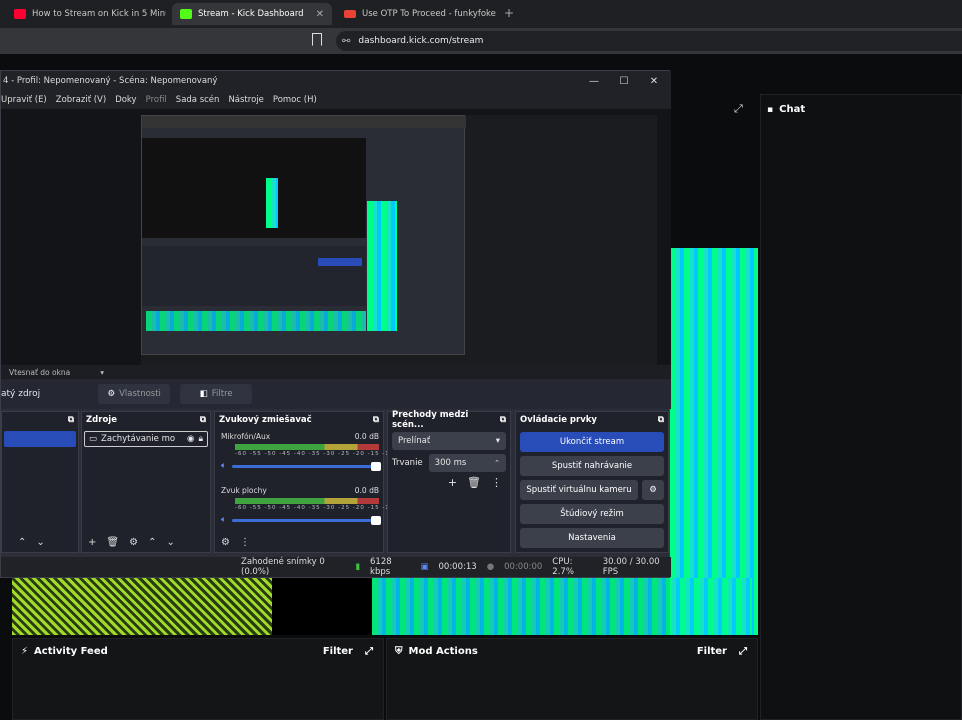 The image size is (962, 720). What do you see at coordinates (558, 420) in the screenshot?
I see `controls-title: Ovládacie prvky` at bounding box center [558, 420].